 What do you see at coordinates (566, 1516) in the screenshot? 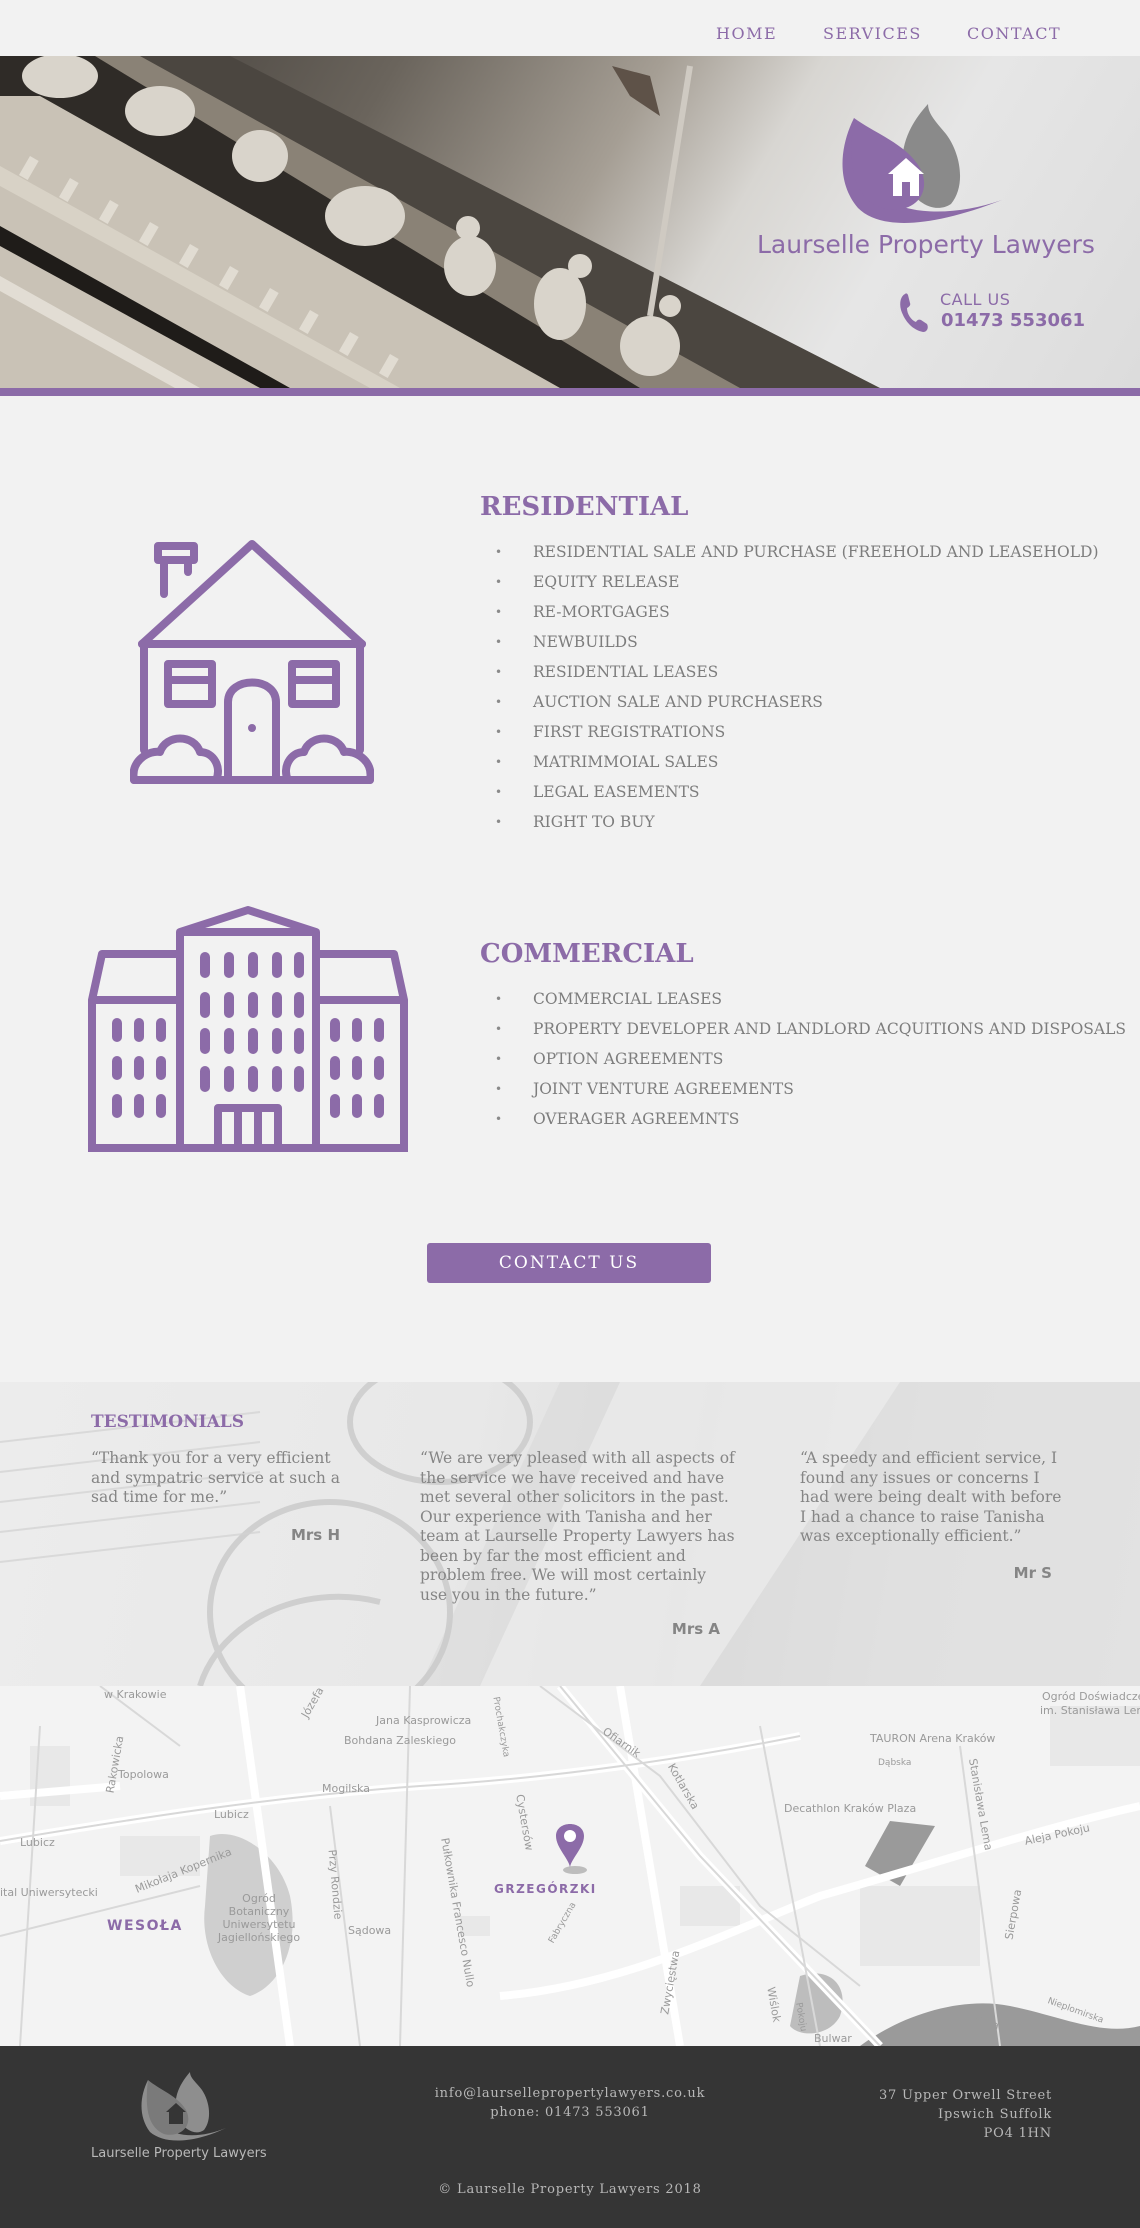
I see `quote-line: Our experience with Tanisha and her` at bounding box center [566, 1516].